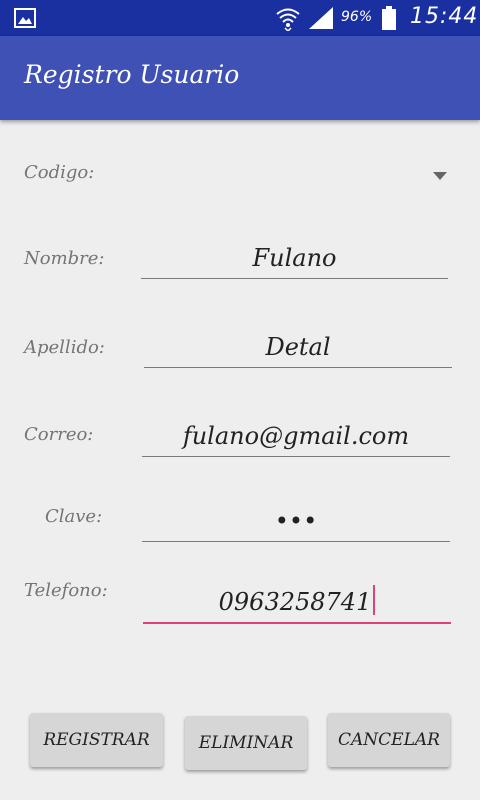 The width and height of the screenshot is (480, 800). What do you see at coordinates (96, 740) in the screenshot?
I see `registrar-button: REGISTRAR` at bounding box center [96, 740].